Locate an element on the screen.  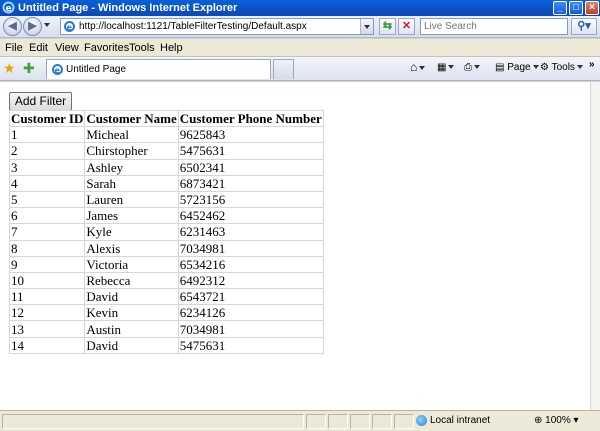
tools-menu-button: ⚙ Tools is located at coordinates (561, 68).